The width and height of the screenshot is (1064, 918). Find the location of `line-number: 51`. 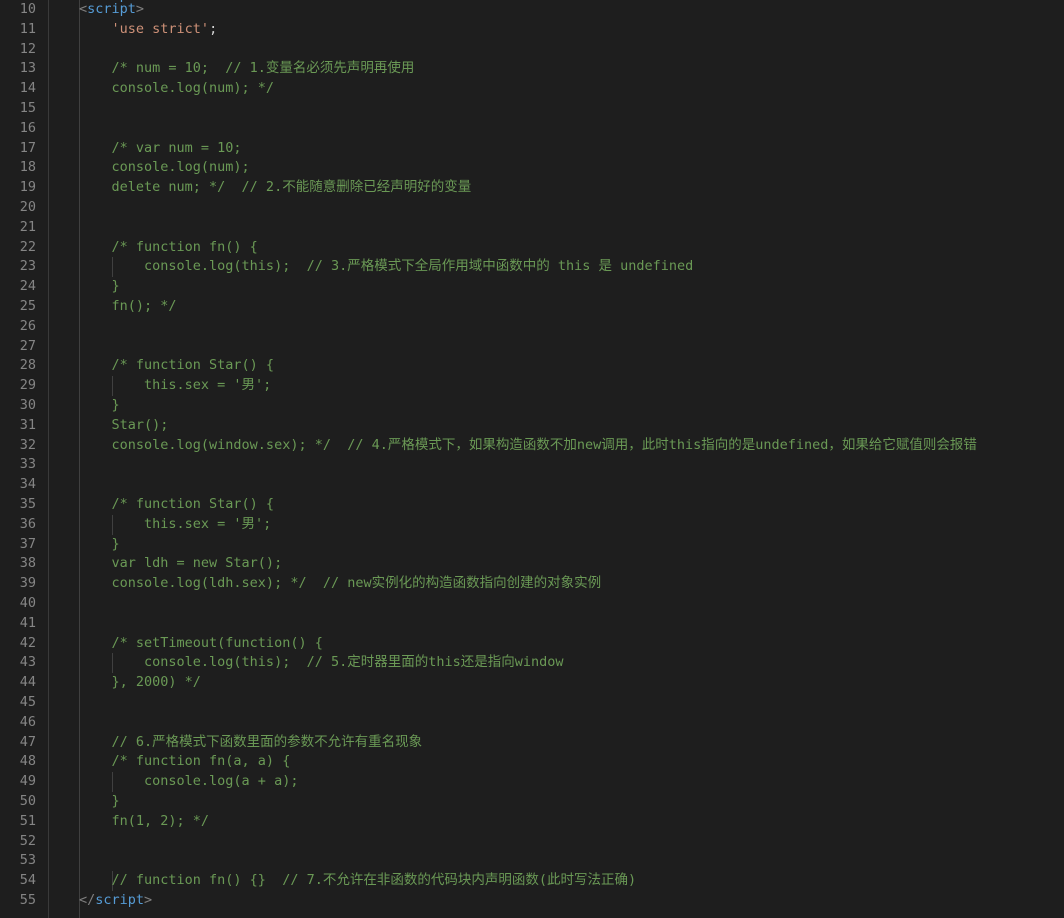

line-number: 51 is located at coordinates (27, 820).